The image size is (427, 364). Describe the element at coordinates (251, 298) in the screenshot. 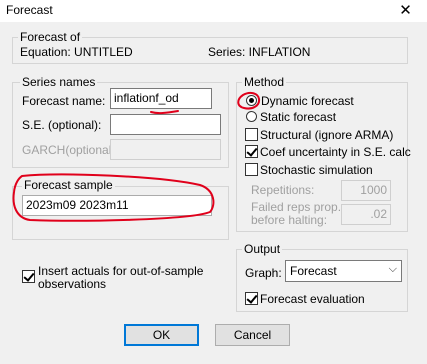

I see `forecast-evaluation-checkbox` at that location.